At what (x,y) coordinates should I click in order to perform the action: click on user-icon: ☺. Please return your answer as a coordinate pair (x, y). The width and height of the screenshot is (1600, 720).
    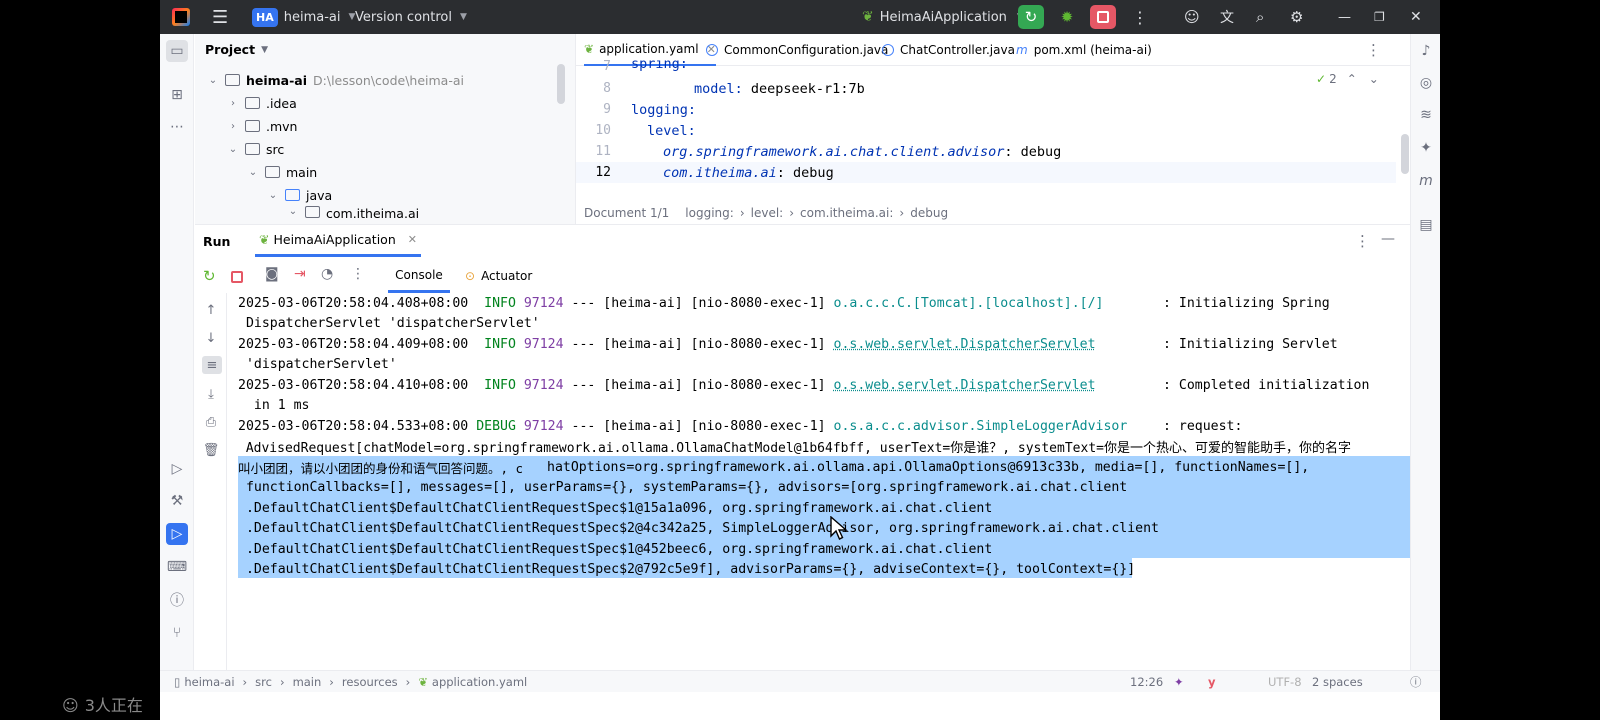
    Looking at the image, I should click on (1192, 17).